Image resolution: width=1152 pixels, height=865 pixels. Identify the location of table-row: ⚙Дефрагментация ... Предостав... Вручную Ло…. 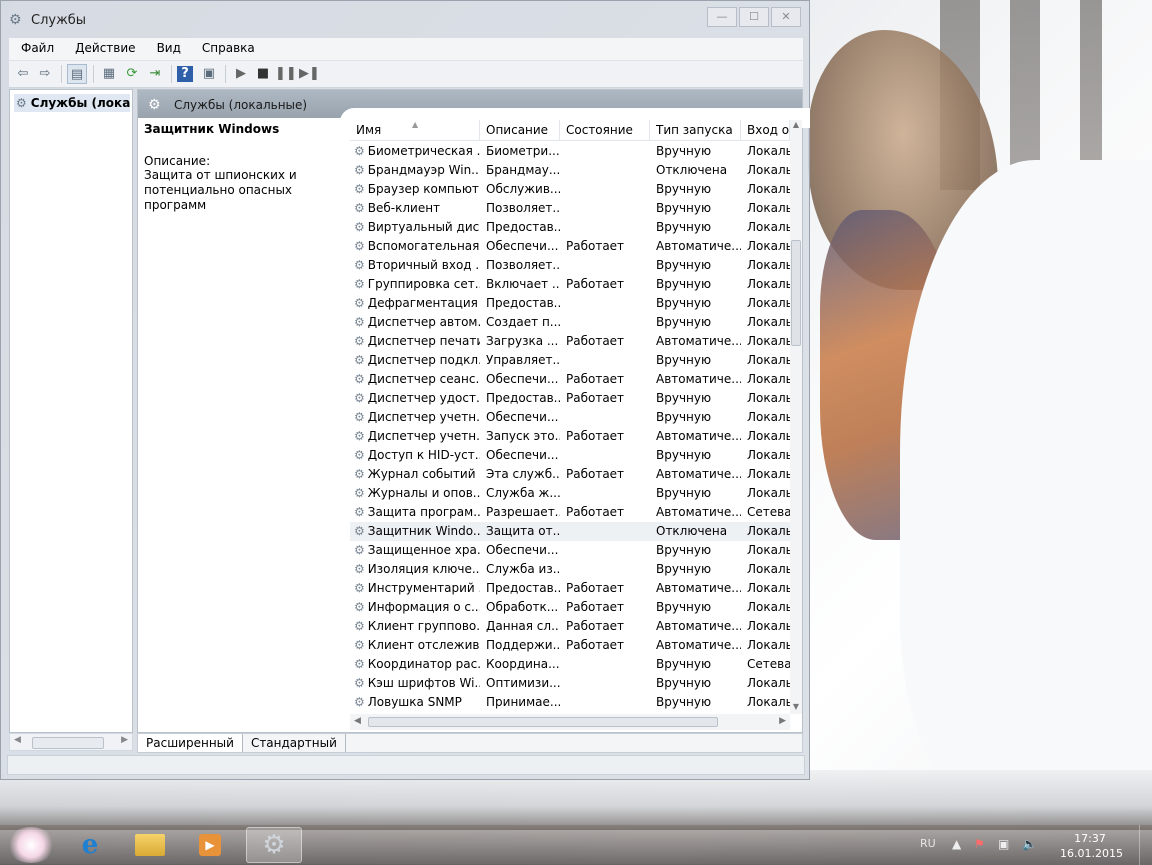
(570, 303).